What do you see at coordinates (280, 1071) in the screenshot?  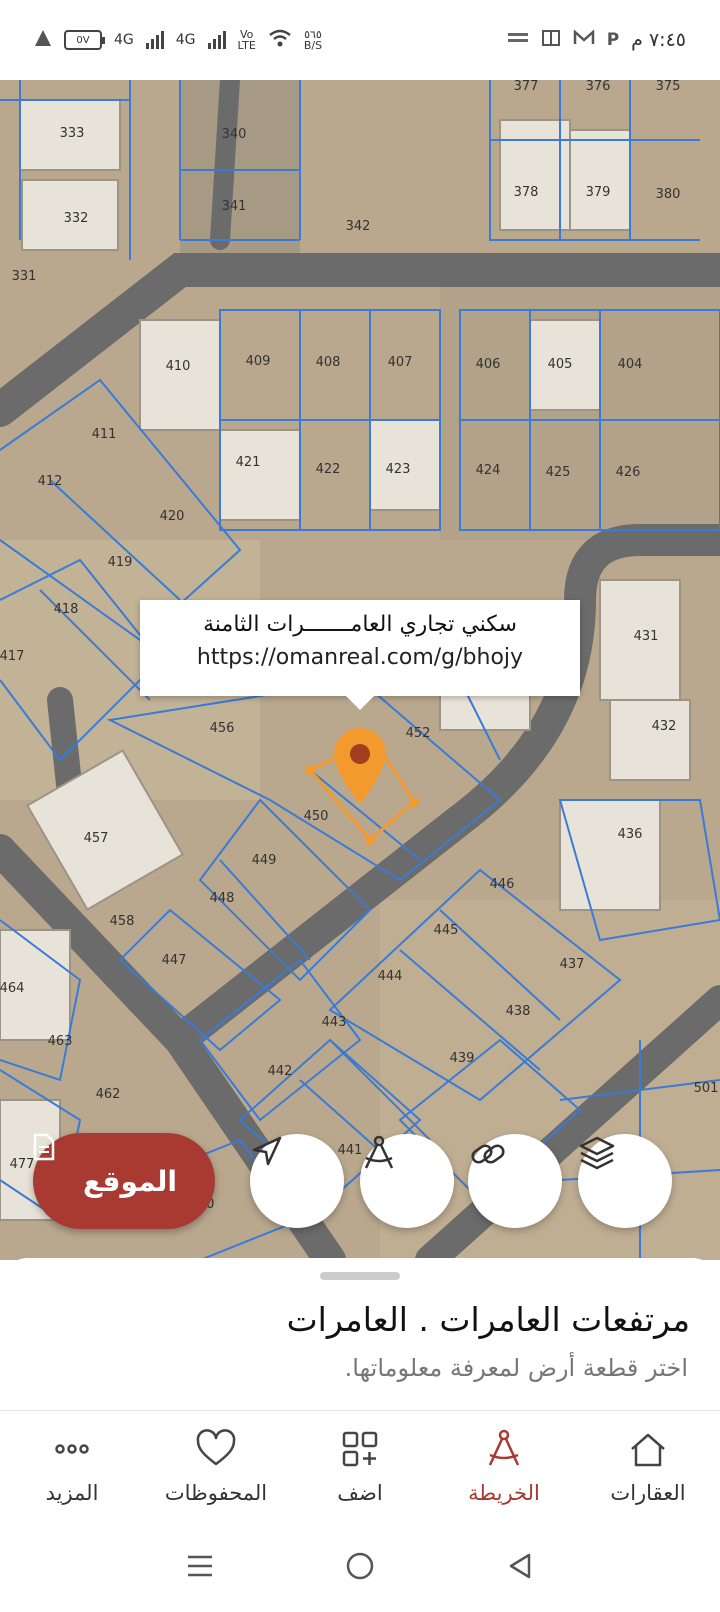 I see `plot-label-442: 442` at bounding box center [280, 1071].